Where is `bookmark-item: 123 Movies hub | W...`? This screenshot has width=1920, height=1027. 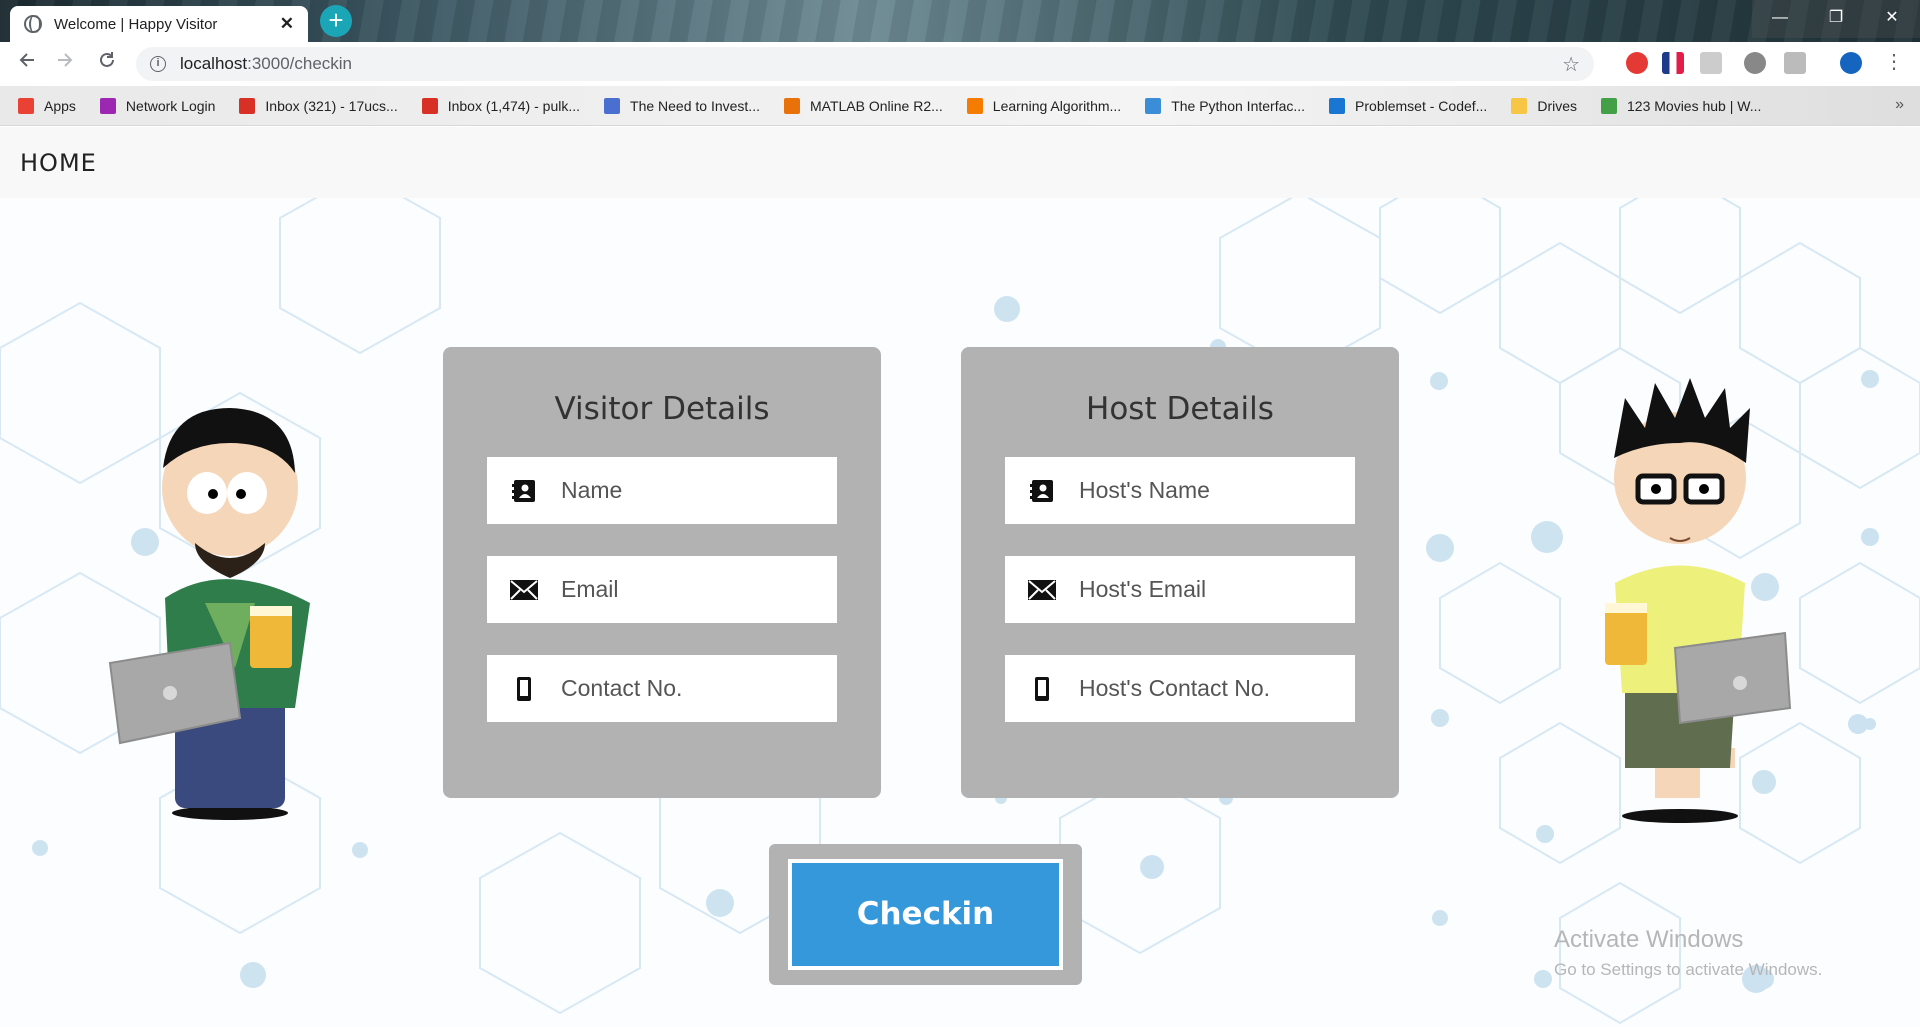
bookmark-item: 123 Movies hub | W... is located at coordinates (1681, 105).